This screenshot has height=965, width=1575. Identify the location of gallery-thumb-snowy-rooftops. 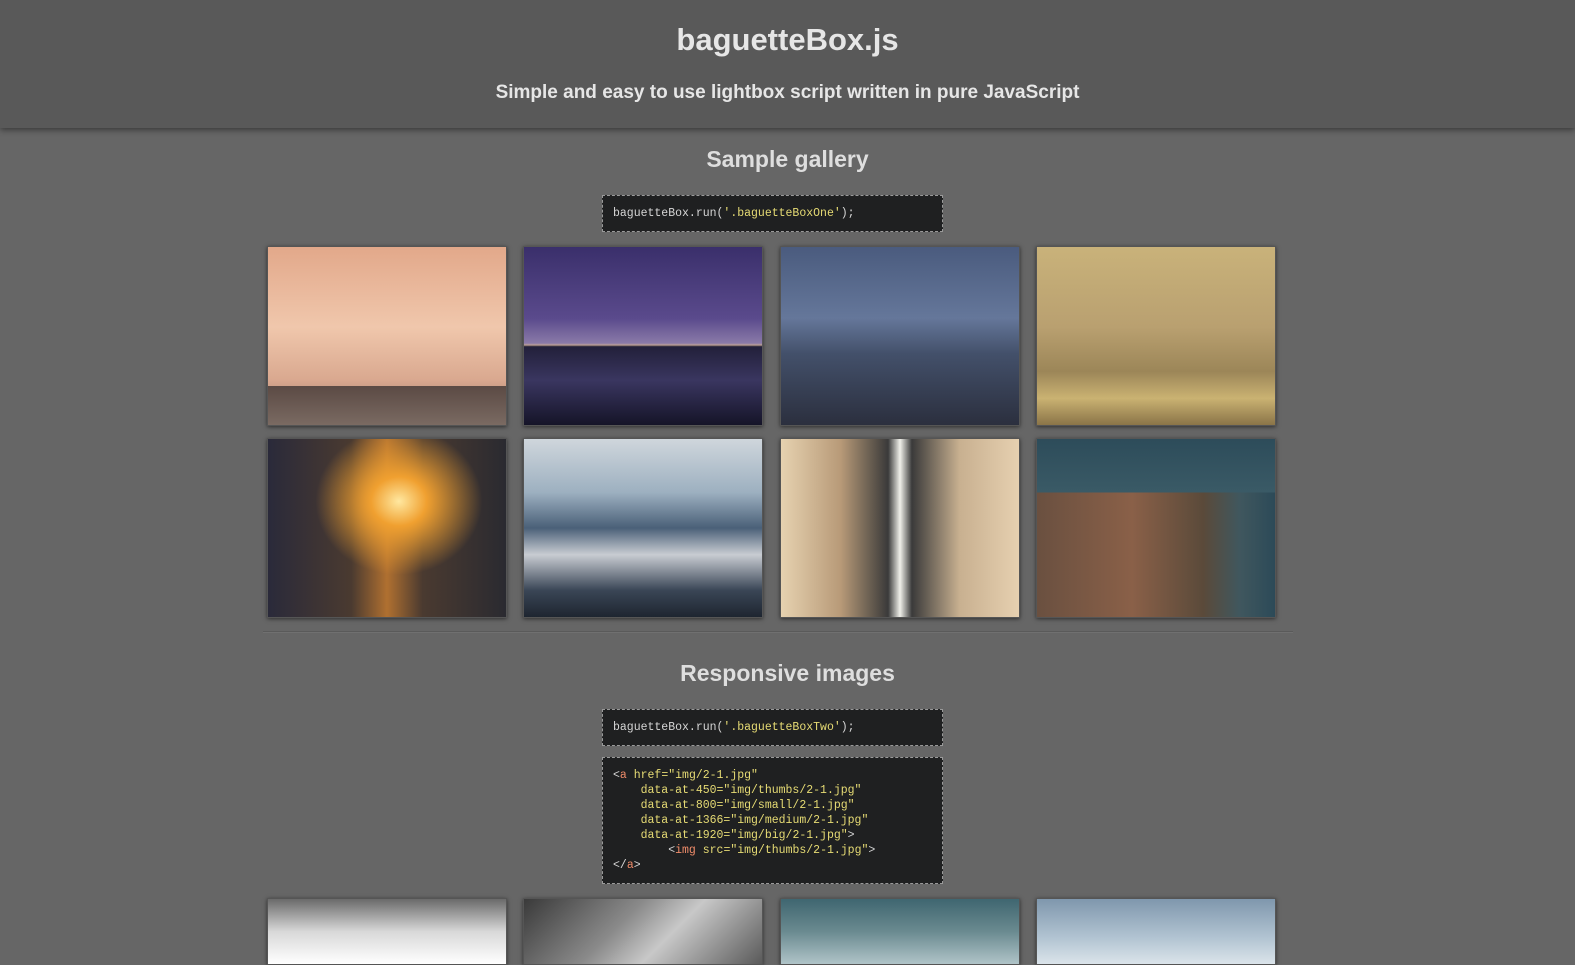
(643, 528).